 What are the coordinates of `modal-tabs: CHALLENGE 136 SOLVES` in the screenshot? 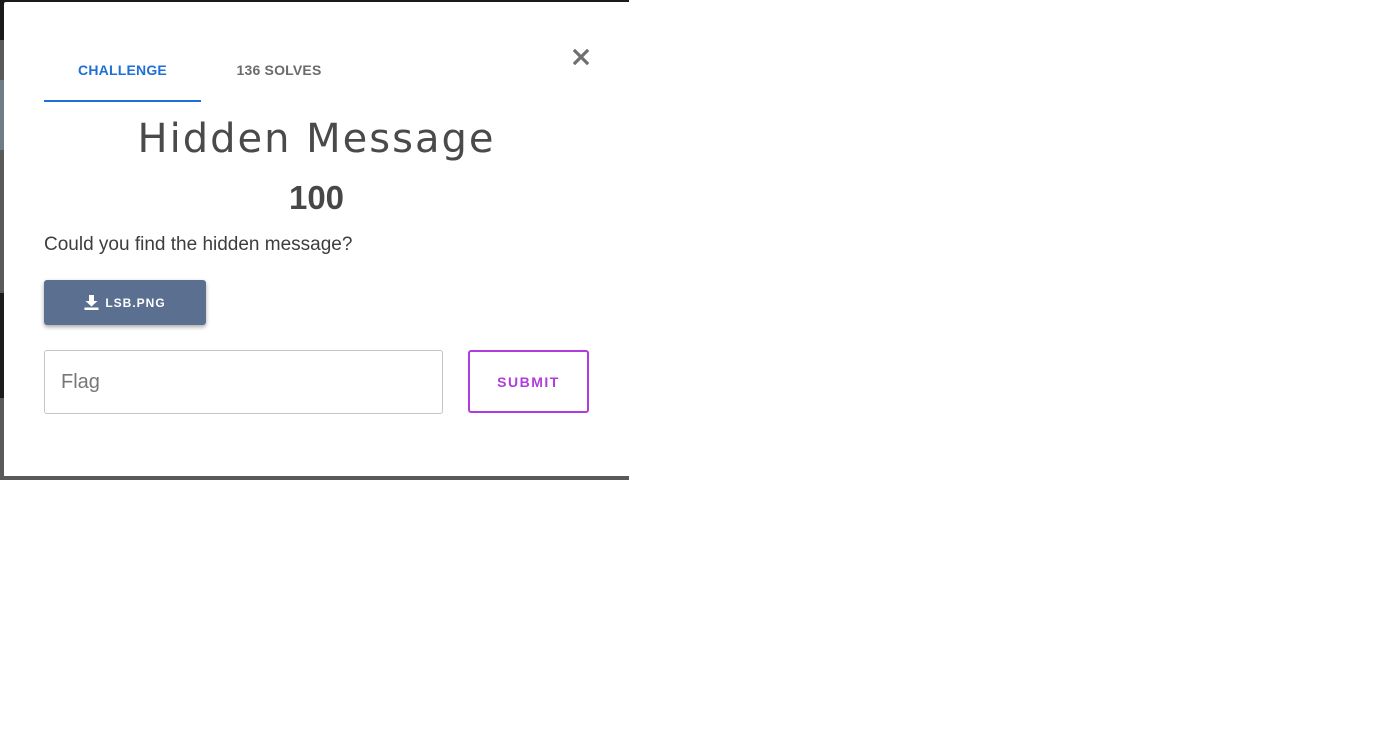 It's located at (200, 71).